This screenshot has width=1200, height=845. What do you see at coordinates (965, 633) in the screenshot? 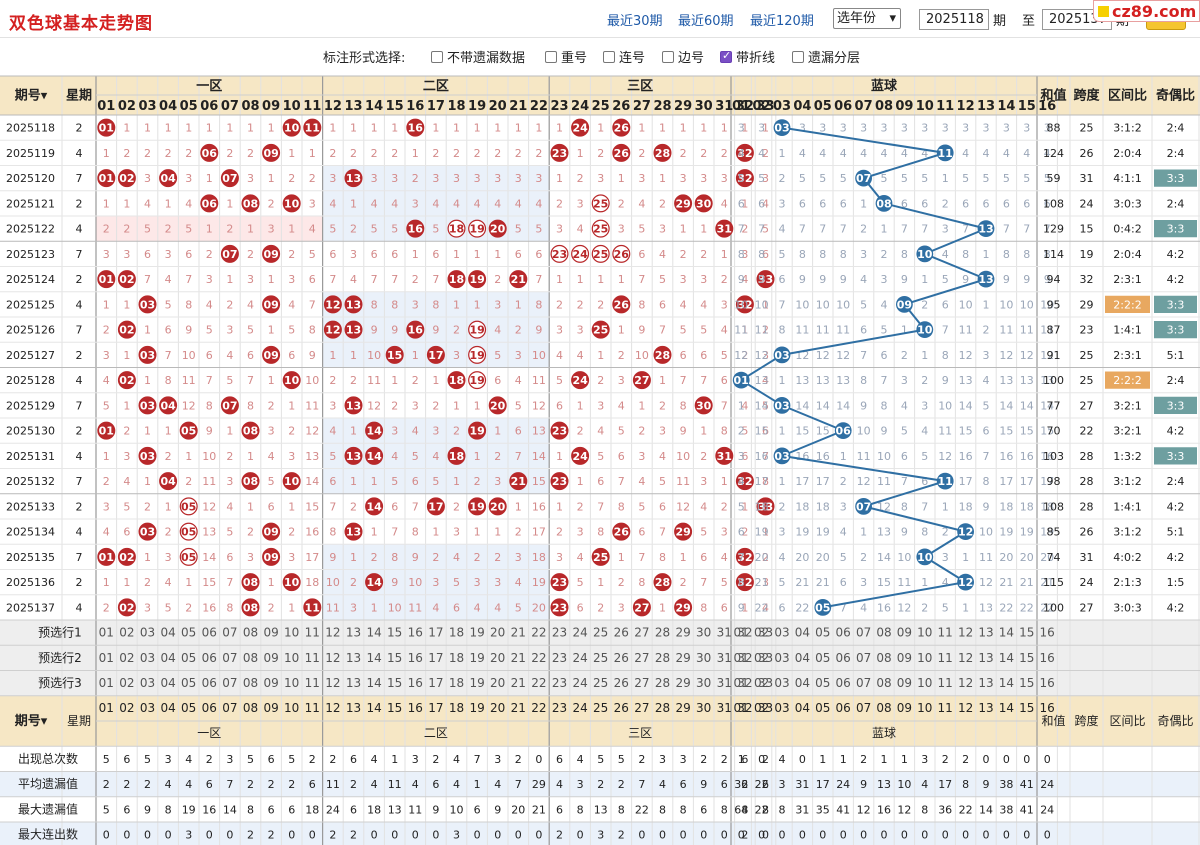
I see `preselect-blue-number: 12` at bounding box center [965, 633].